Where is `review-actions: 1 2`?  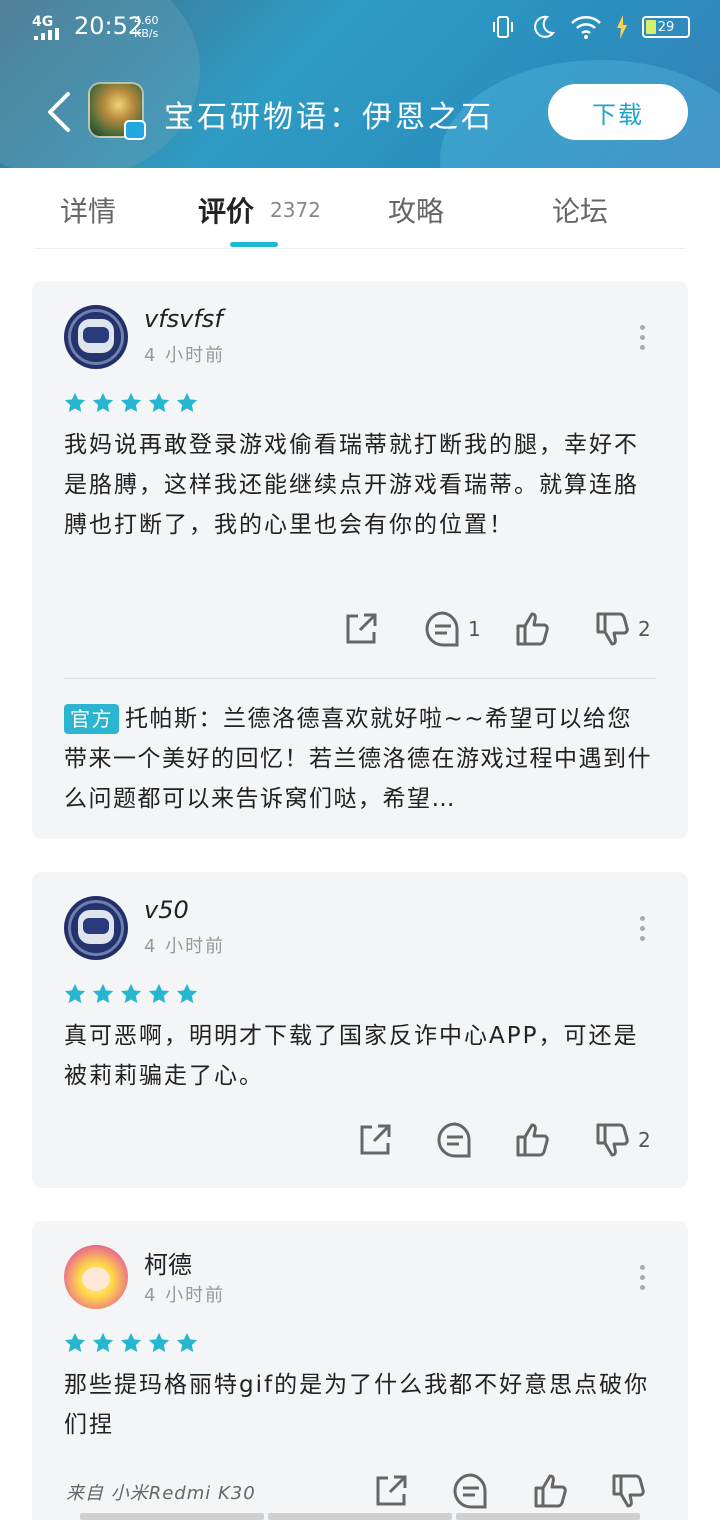 review-actions: 1 2 is located at coordinates (360, 629).